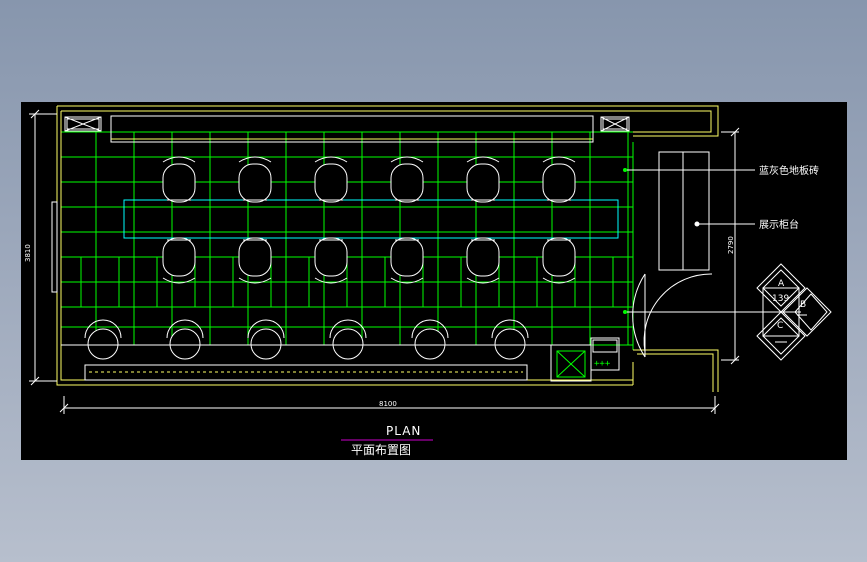  I want to click on stove: +++, so click(605, 354).